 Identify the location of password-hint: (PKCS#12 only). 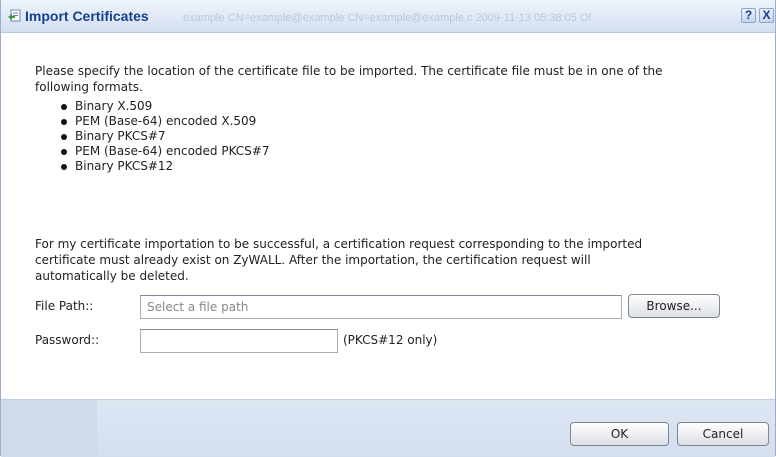
(390, 340).